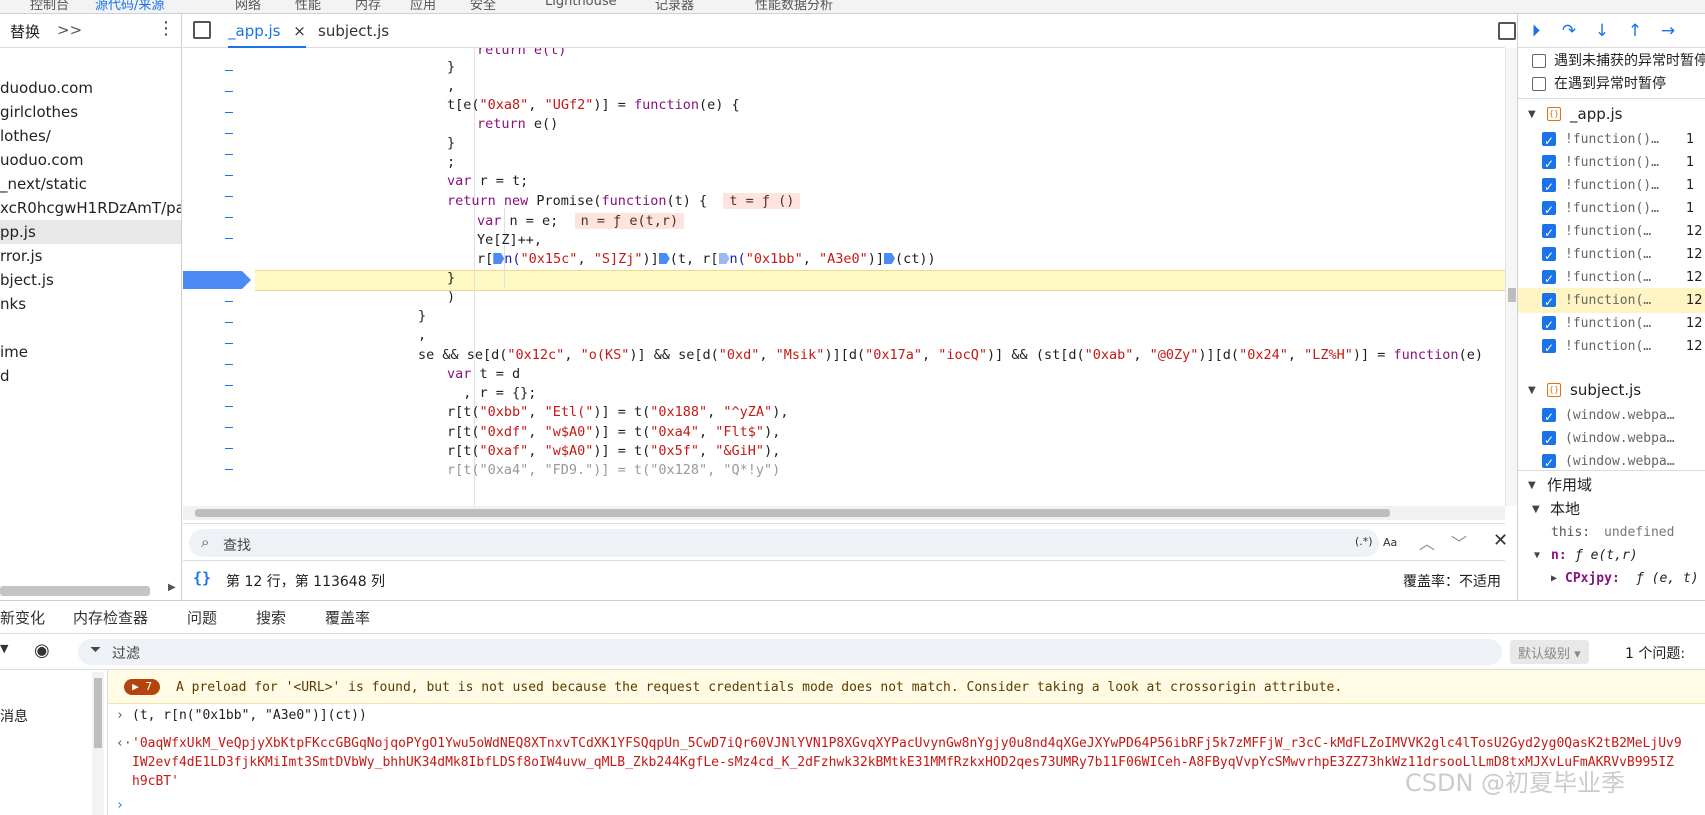 Image resolution: width=1705 pixels, height=815 pixels. I want to click on resume-icon: ⏵, so click(1536, 31).